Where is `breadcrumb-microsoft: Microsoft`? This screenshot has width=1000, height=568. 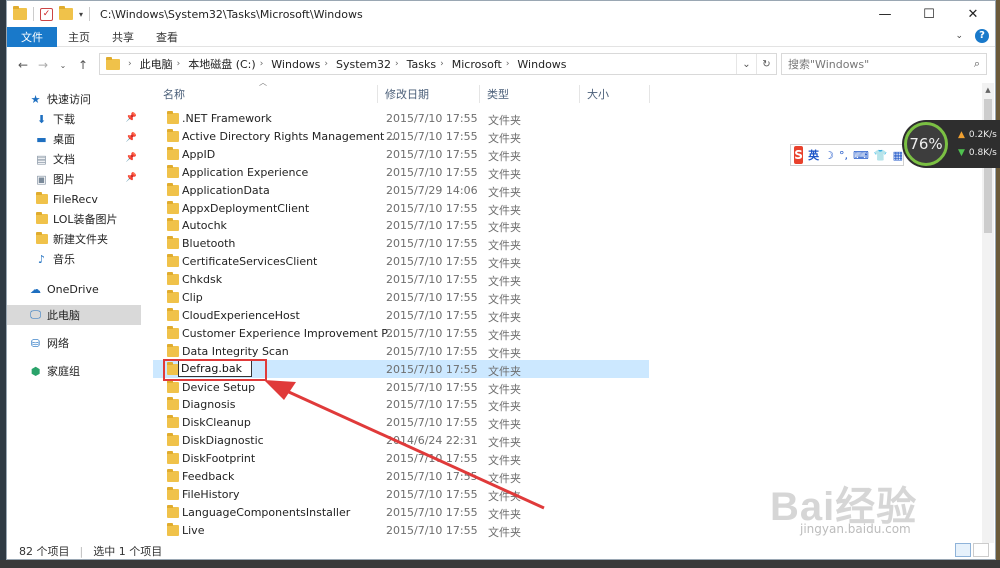
breadcrumb-microsoft: Microsoft is located at coordinates (477, 64).